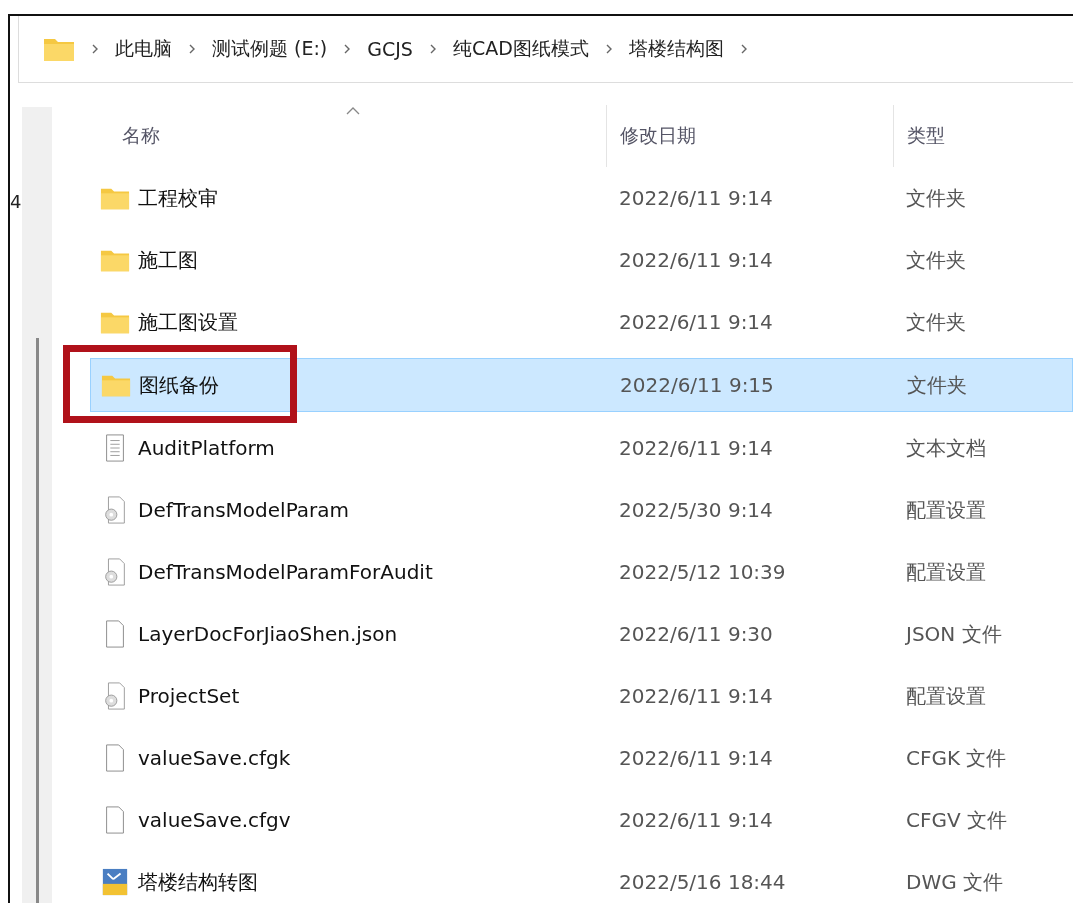 This screenshot has width=1073, height=903. I want to click on file-row: 施工图设置 2022/6/11 9:14 文件夹, so click(581, 322).